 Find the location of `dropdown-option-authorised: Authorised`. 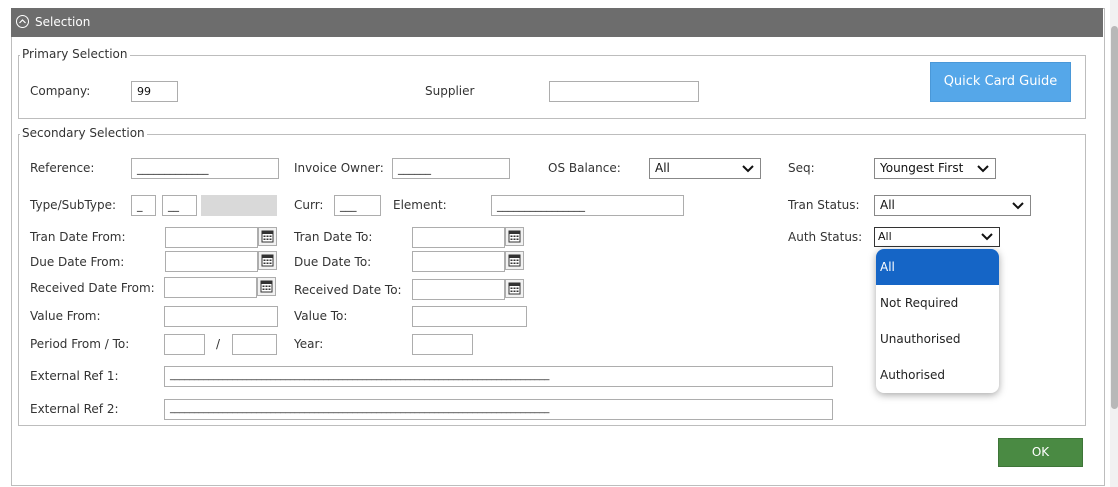

dropdown-option-authorised: Authorised is located at coordinates (937, 375).